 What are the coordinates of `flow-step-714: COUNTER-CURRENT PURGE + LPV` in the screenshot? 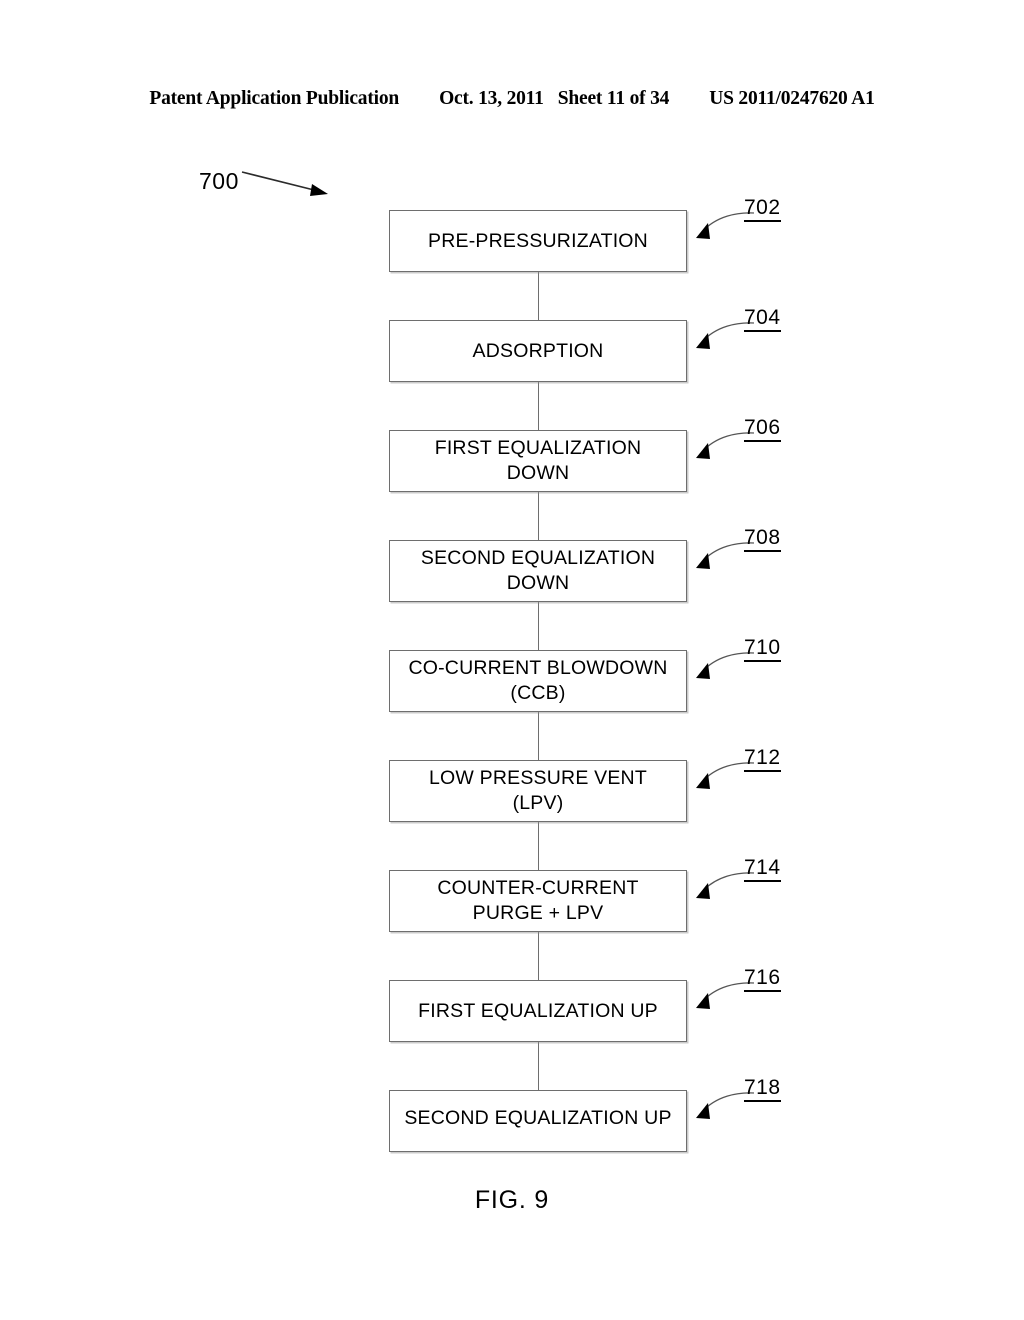 It's located at (538, 901).